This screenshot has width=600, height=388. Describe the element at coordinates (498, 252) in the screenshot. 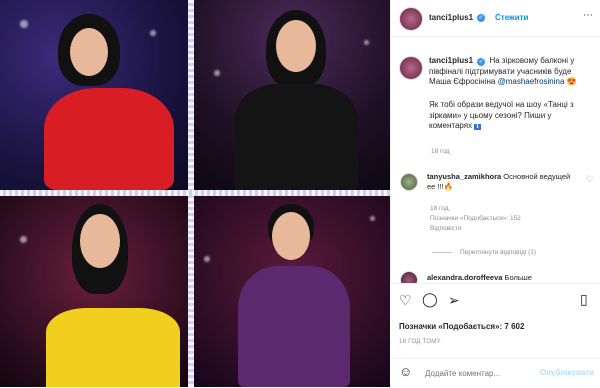

I see `view-replies-button: Переглянути відповіді (1)` at that location.